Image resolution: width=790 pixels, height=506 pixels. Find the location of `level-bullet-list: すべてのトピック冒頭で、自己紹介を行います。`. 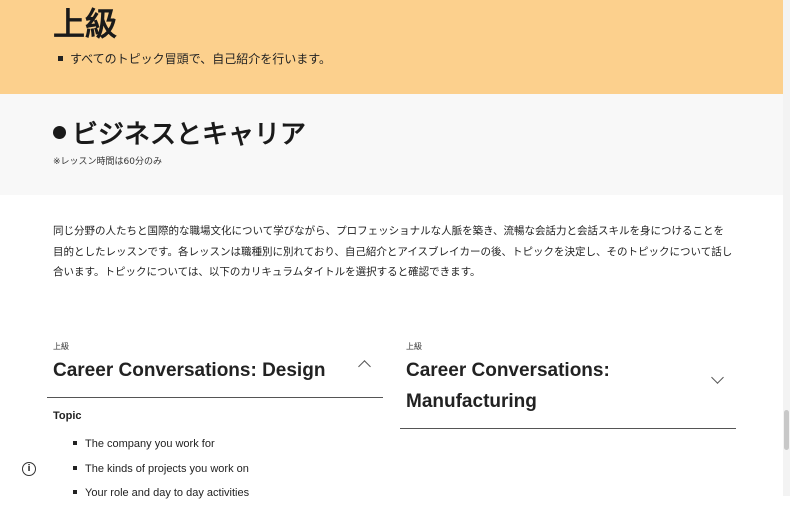

level-bullet-list: すべてのトピック冒頭で、自己紹介を行います。 is located at coordinates (194, 59).